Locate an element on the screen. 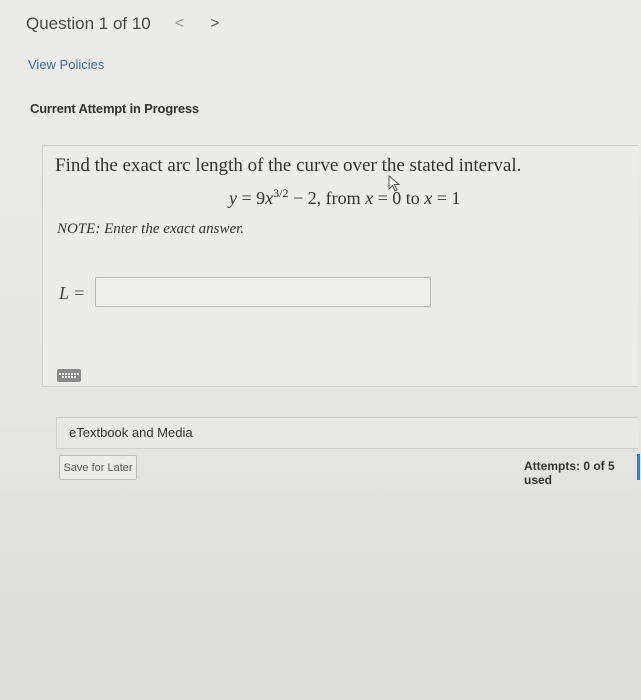 This screenshot has height=700, width=641. eq-exponent: 3/2 is located at coordinates (281, 193).